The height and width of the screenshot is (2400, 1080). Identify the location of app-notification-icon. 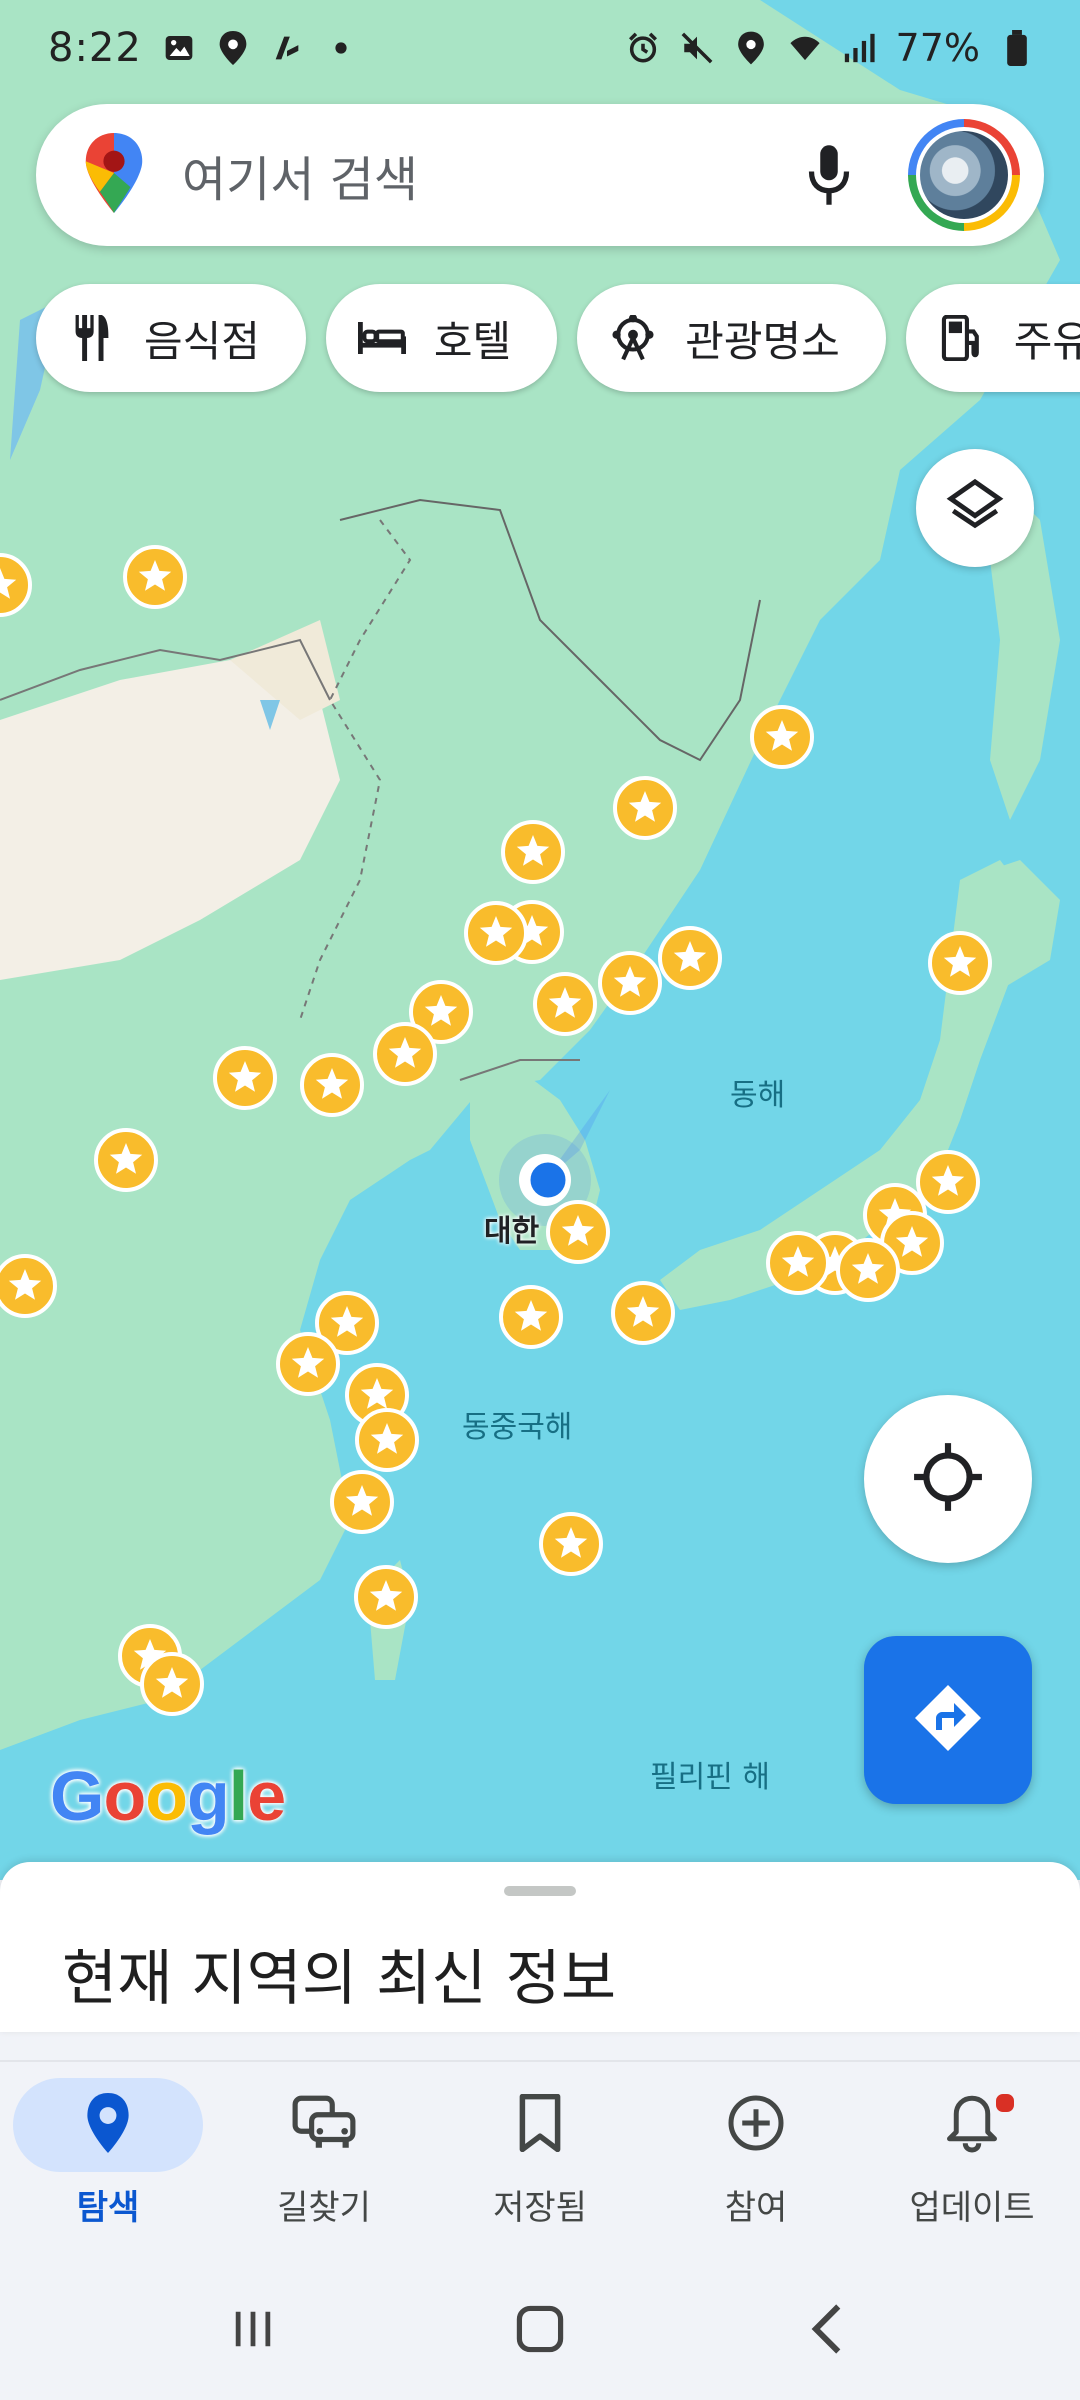
(287, 48).